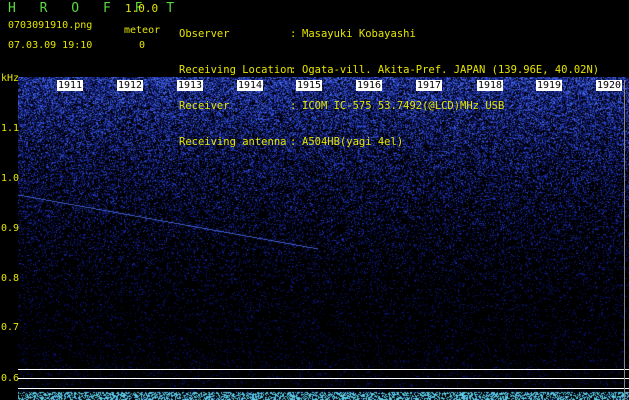 The height and width of the screenshot is (400, 629). Describe the element at coordinates (142, 45) in the screenshot. I see `meteor-count: 0` at that location.